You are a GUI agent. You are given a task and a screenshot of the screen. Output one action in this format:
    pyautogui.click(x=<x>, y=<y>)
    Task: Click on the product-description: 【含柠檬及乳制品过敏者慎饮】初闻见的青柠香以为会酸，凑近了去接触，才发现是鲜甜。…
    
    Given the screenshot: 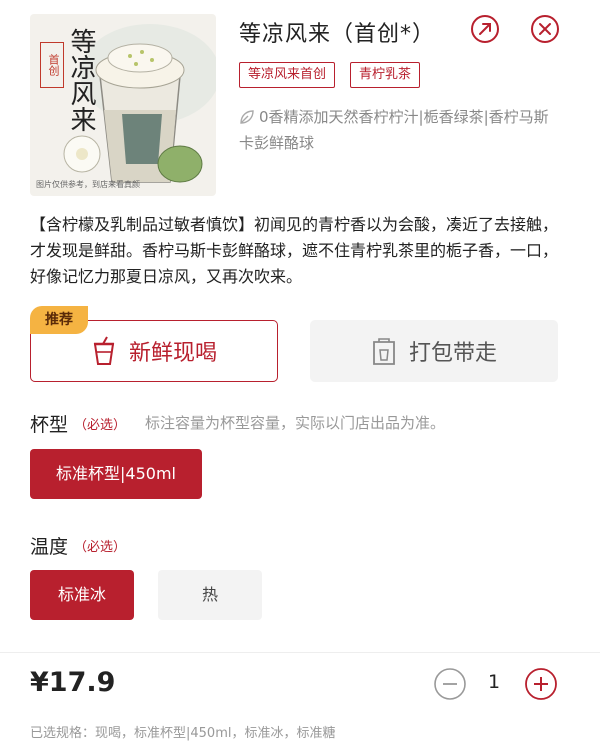 What is the action you would take?
    pyautogui.click(x=294, y=250)
    